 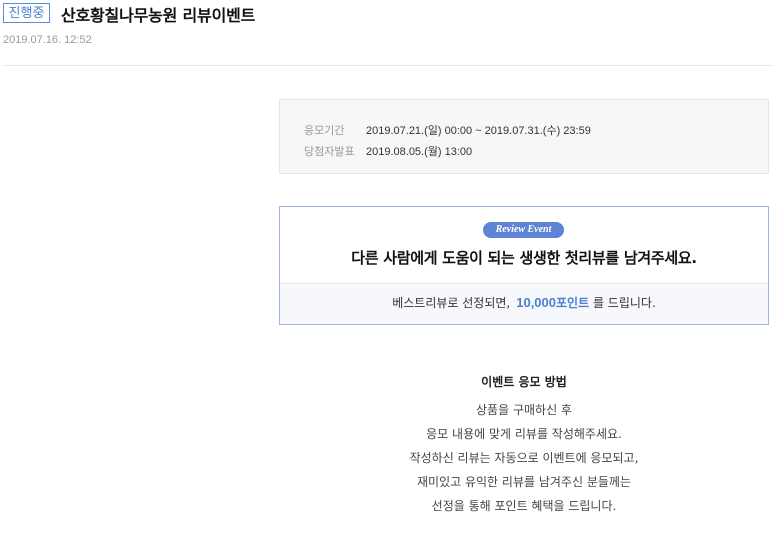 What do you see at coordinates (524, 482) in the screenshot?
I see `how-to-line: 재미있고 유익한 리뷰를 남겨주신 분들께는` at bounding box center [524, 482].